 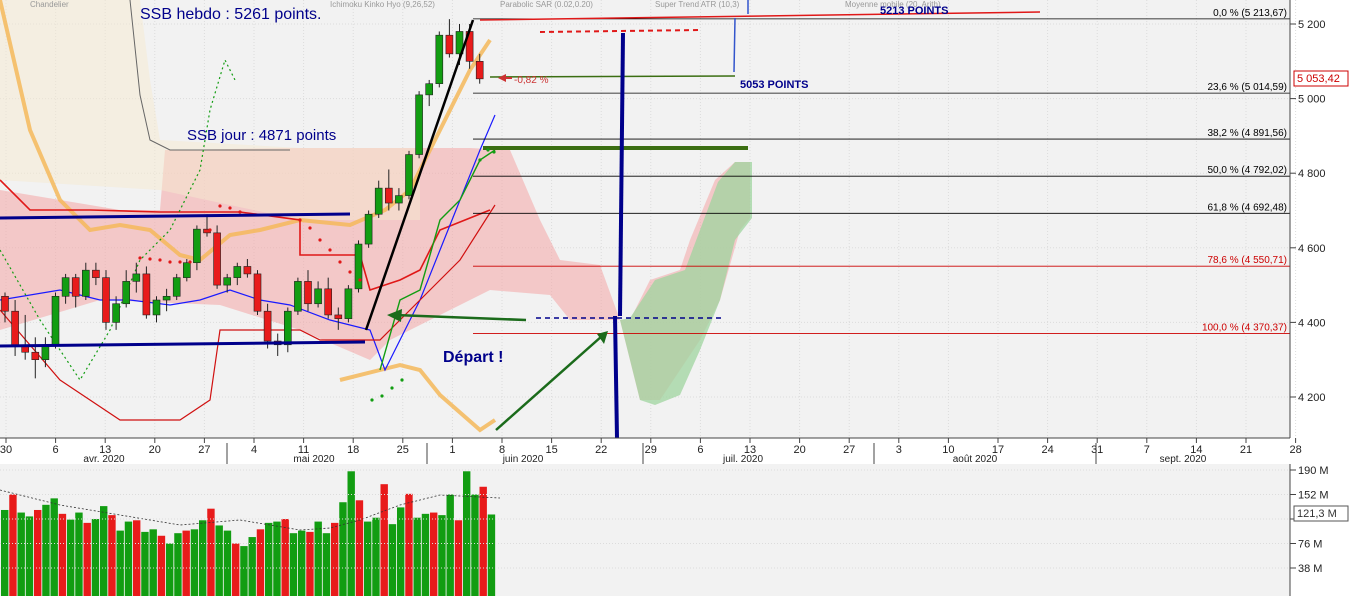 What do you see at coordinates (1047, 450) in the screenshot?
I see `date-tick-label: 24` at bounding box center [1047, 450].